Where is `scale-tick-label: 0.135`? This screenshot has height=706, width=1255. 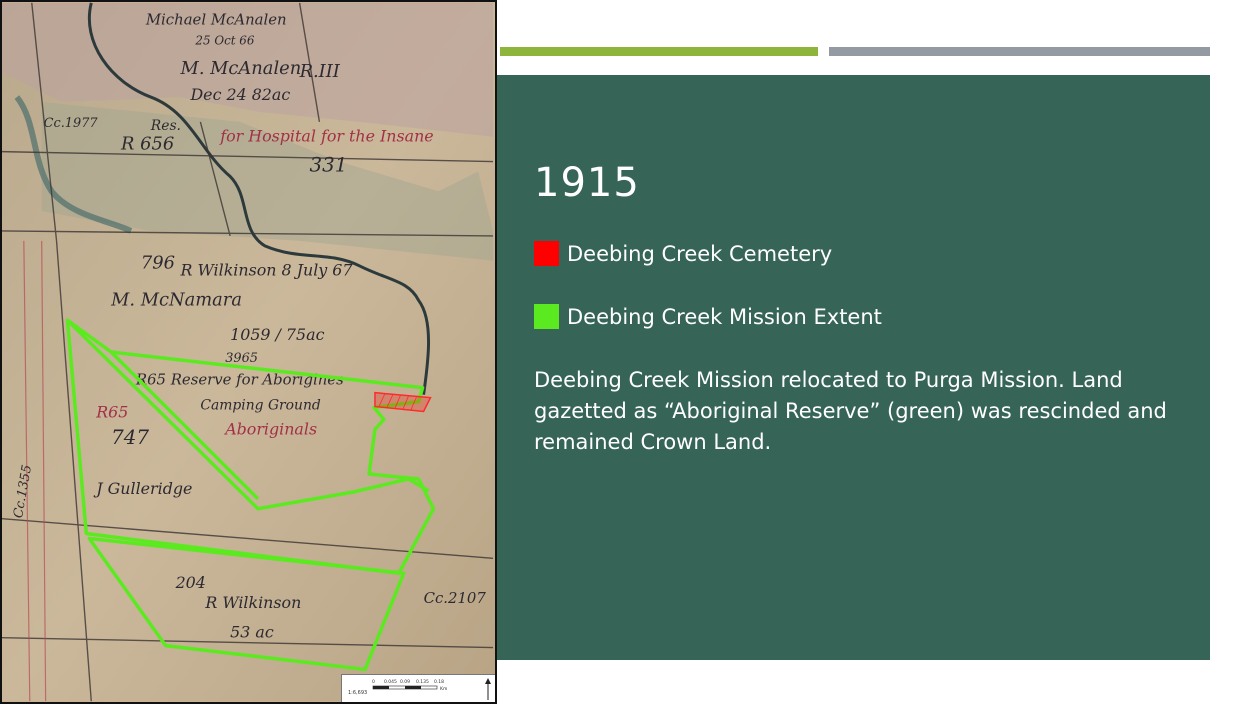
scale-tick-label: 0.135 is located at coordinates (422, 682).